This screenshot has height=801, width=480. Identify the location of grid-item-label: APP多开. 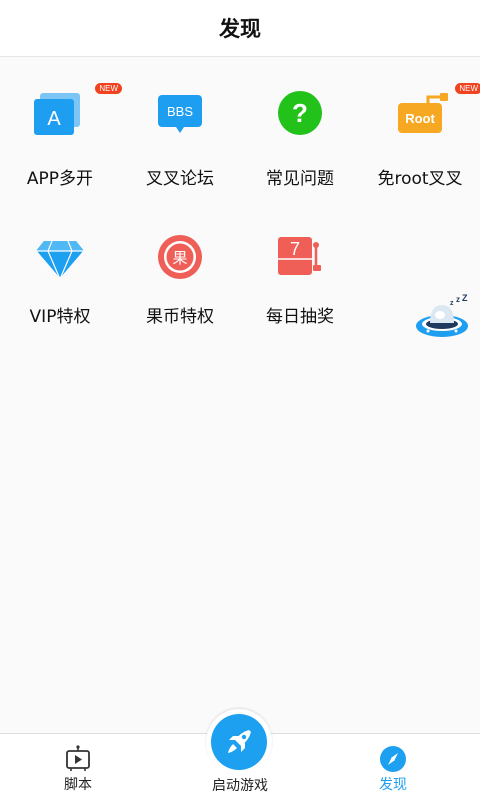
(60, 179).